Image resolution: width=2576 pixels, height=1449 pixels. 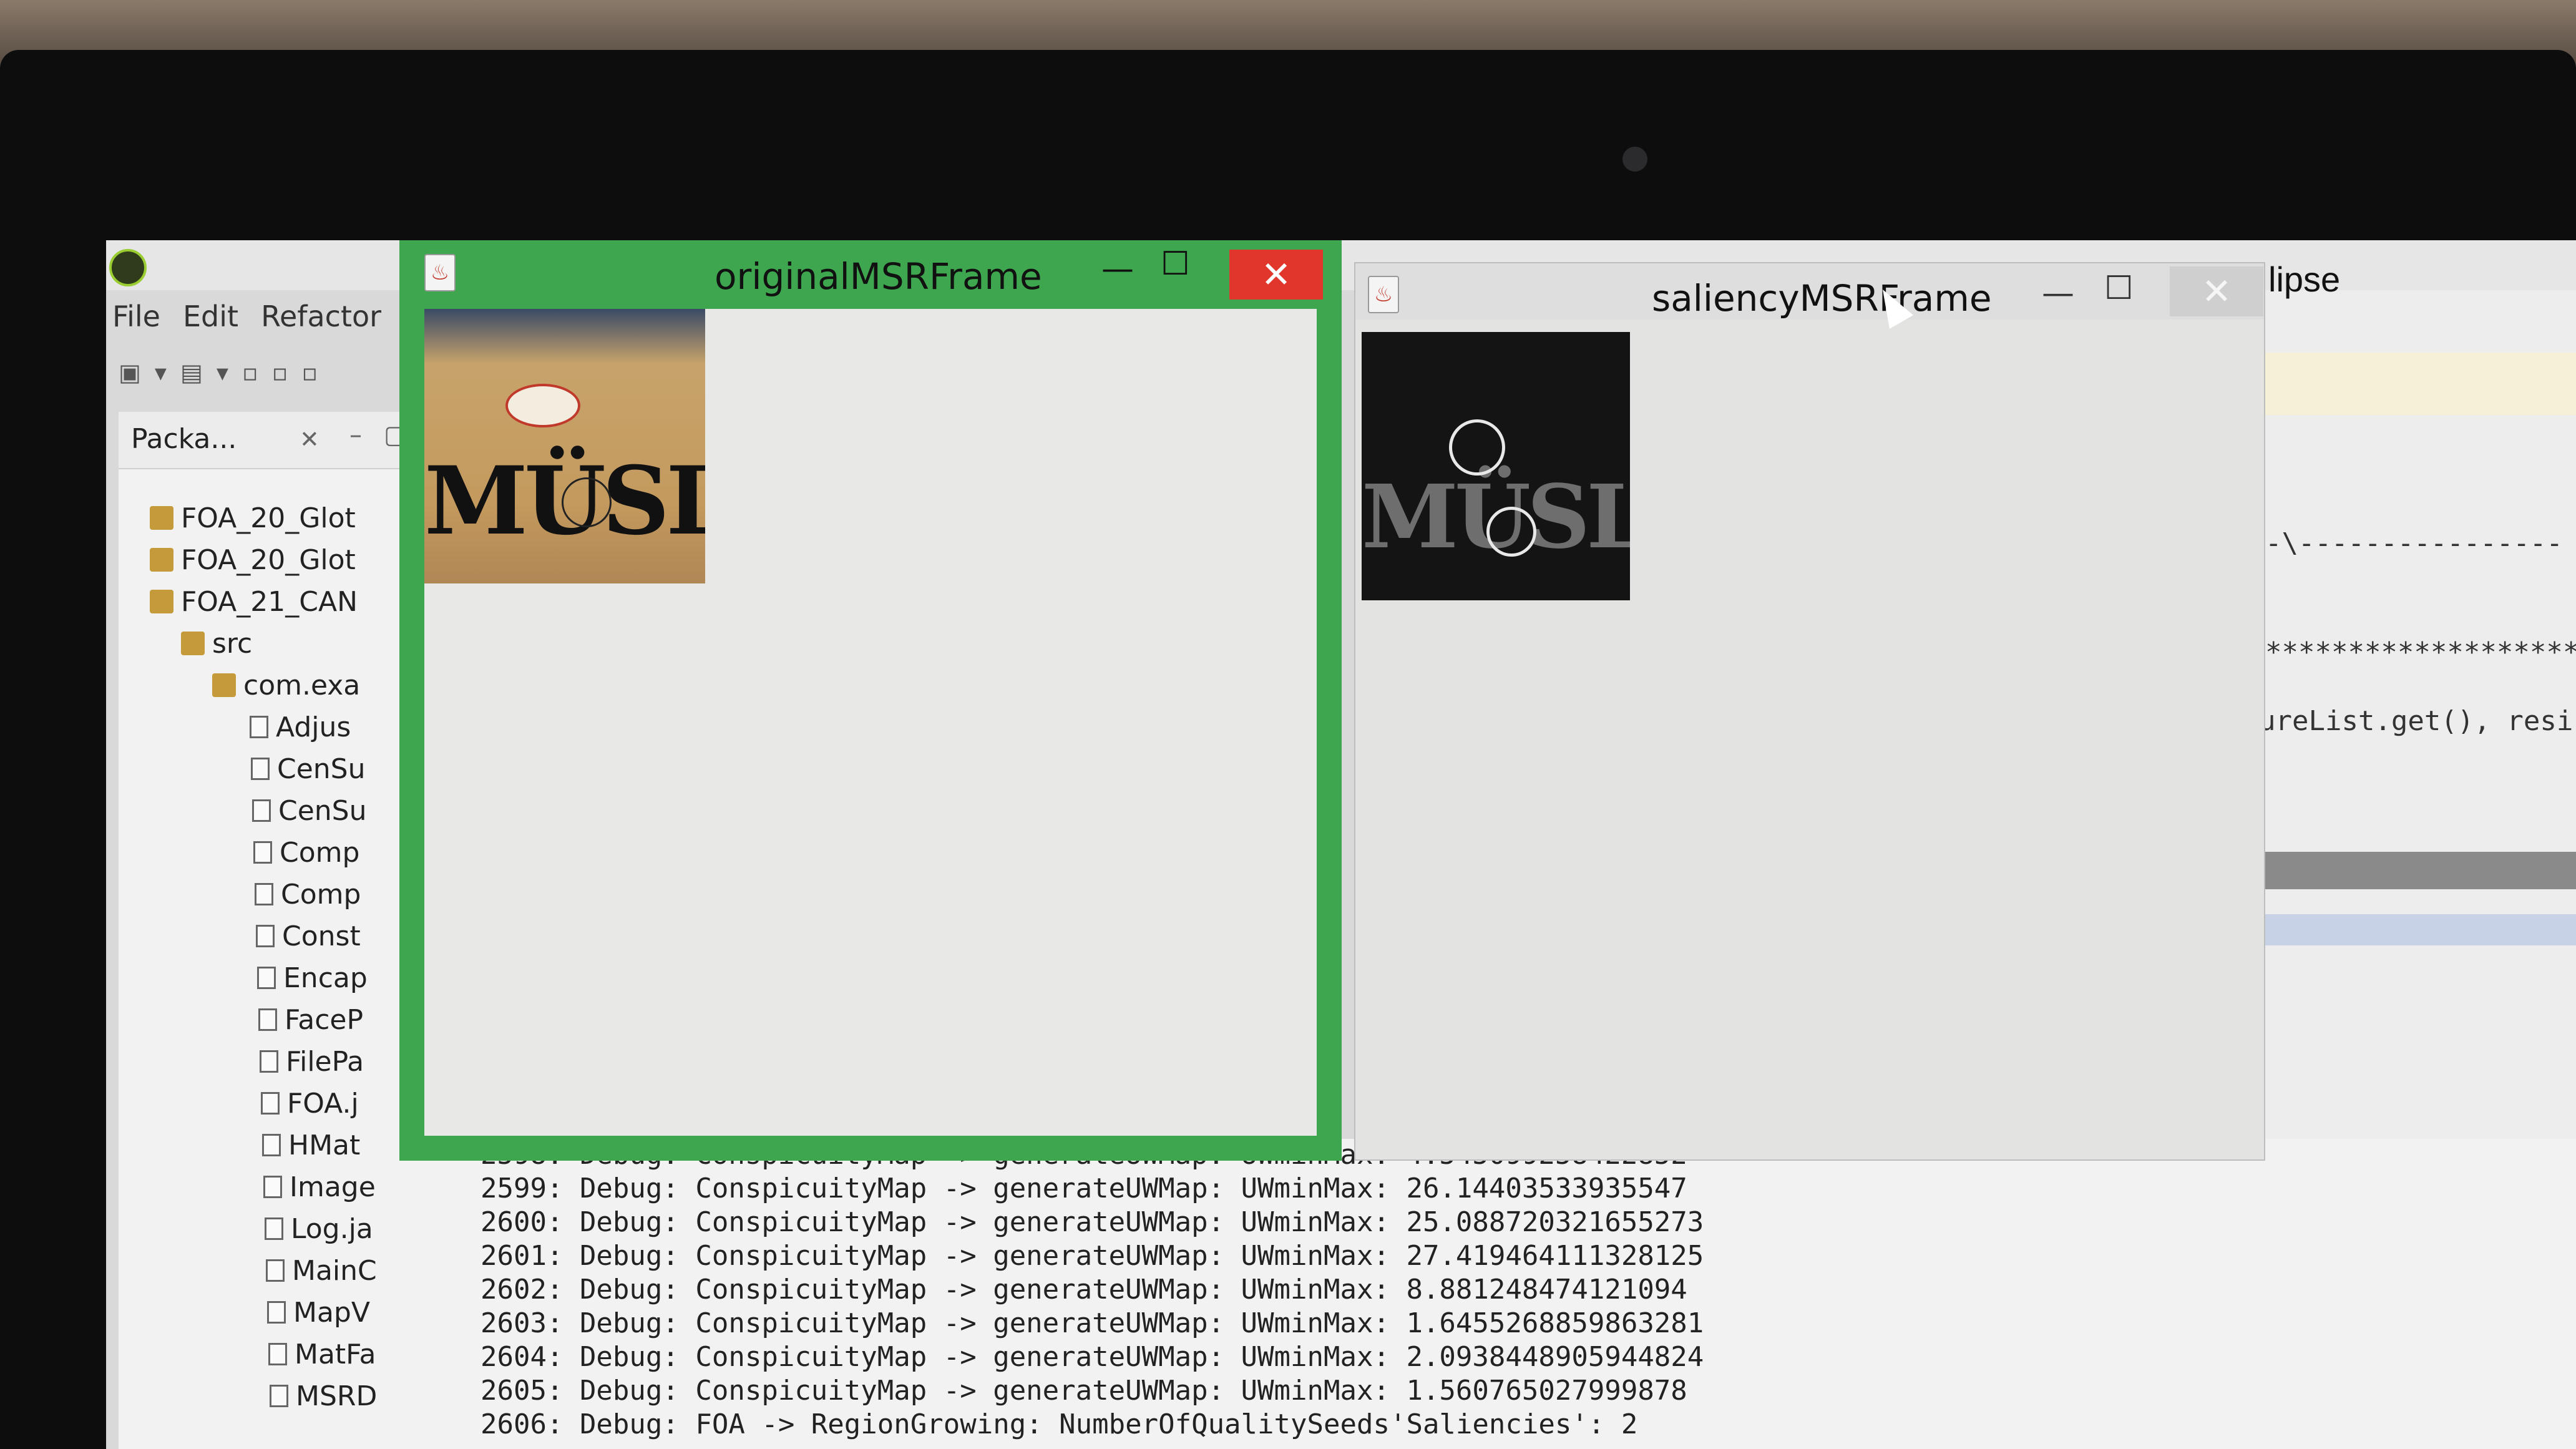 I want to click on menu-edit: Edit, so click(x=210, y=318).